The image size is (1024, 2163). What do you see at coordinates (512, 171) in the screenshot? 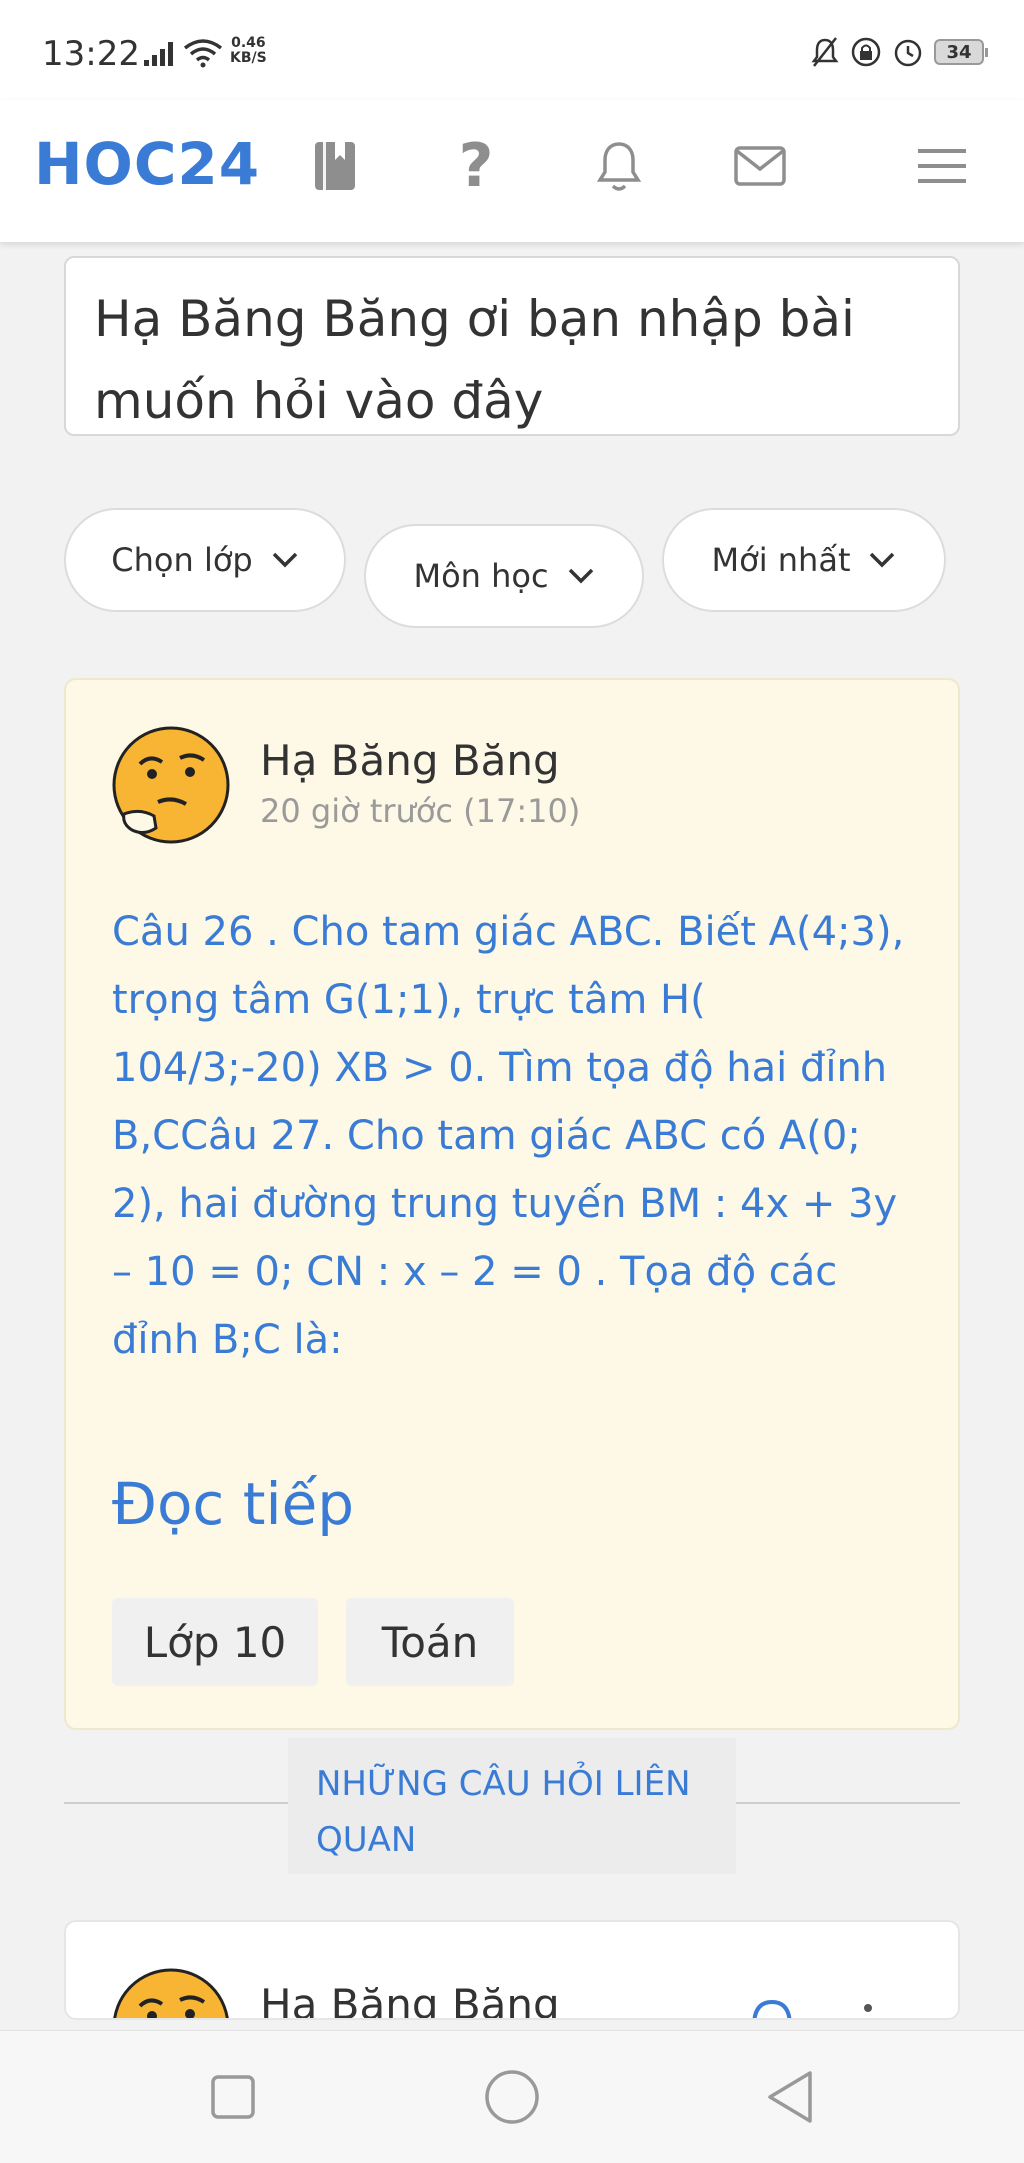
I see `app-header: HOC24 ?` at bounding box center [512, 171].